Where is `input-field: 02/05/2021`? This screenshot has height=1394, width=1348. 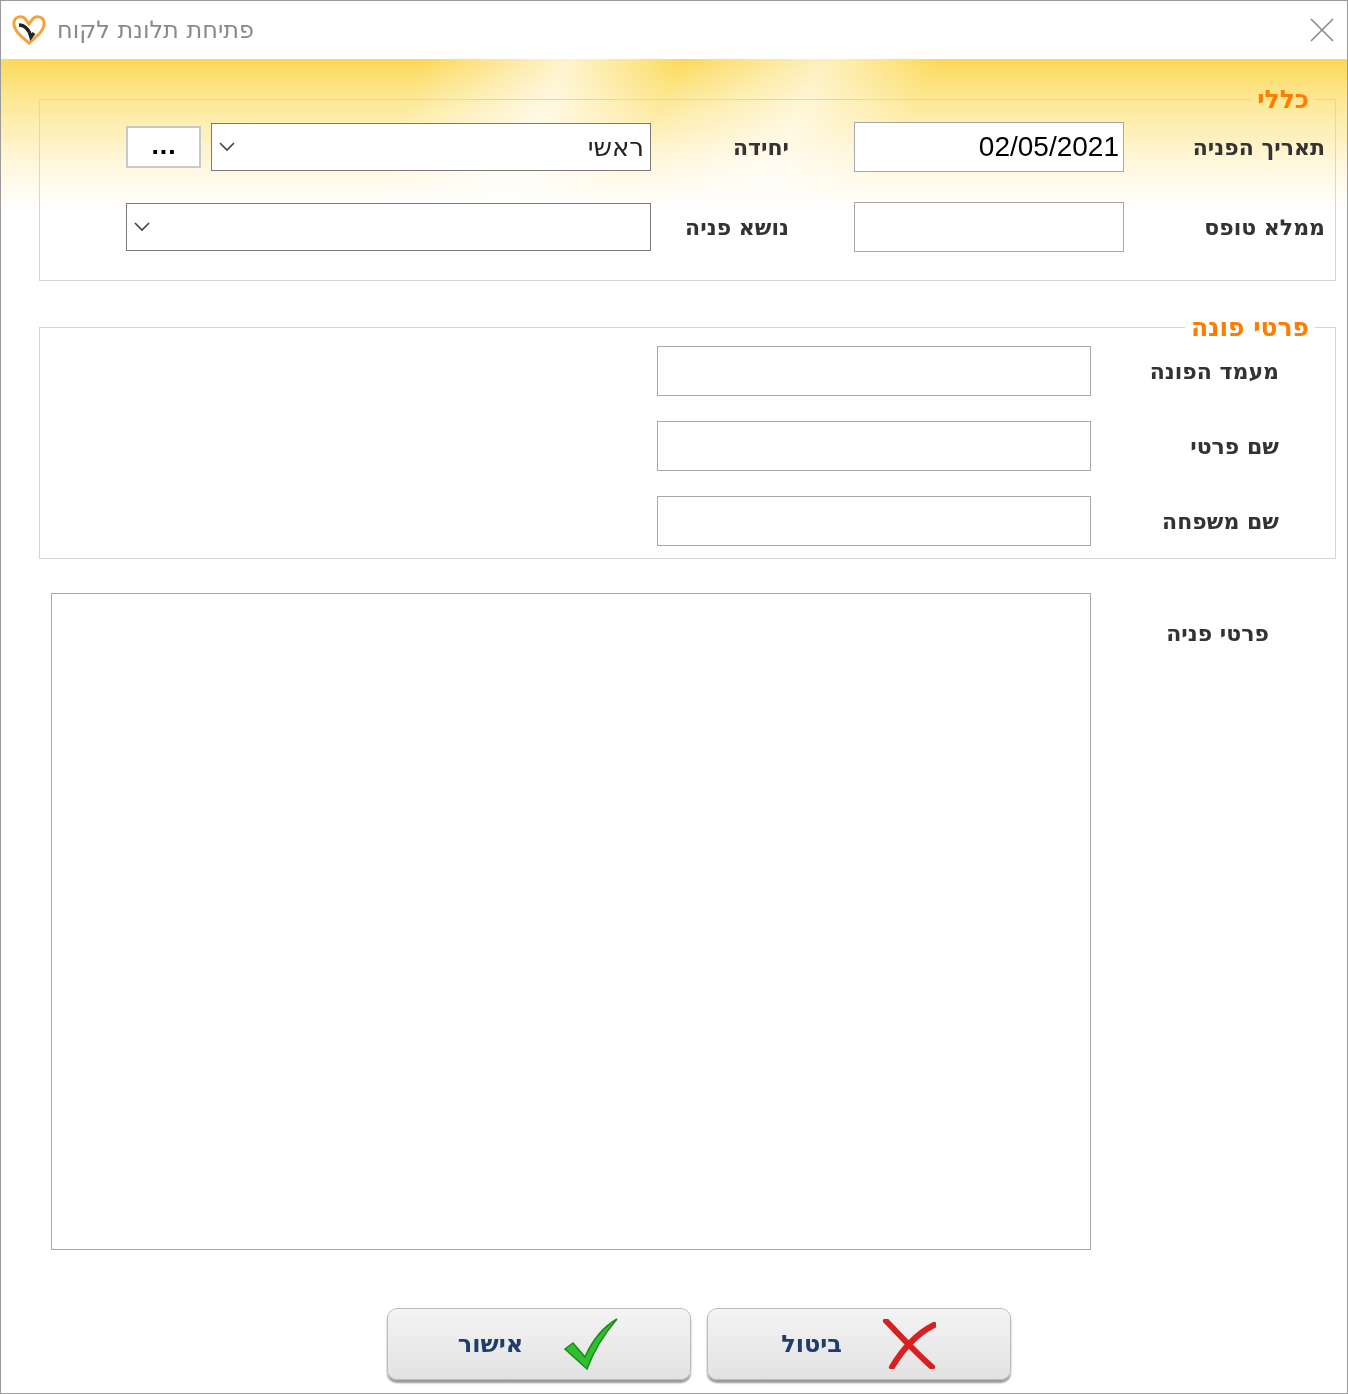
input-field: 02/05/2021 is located at coordinates (989, 147).